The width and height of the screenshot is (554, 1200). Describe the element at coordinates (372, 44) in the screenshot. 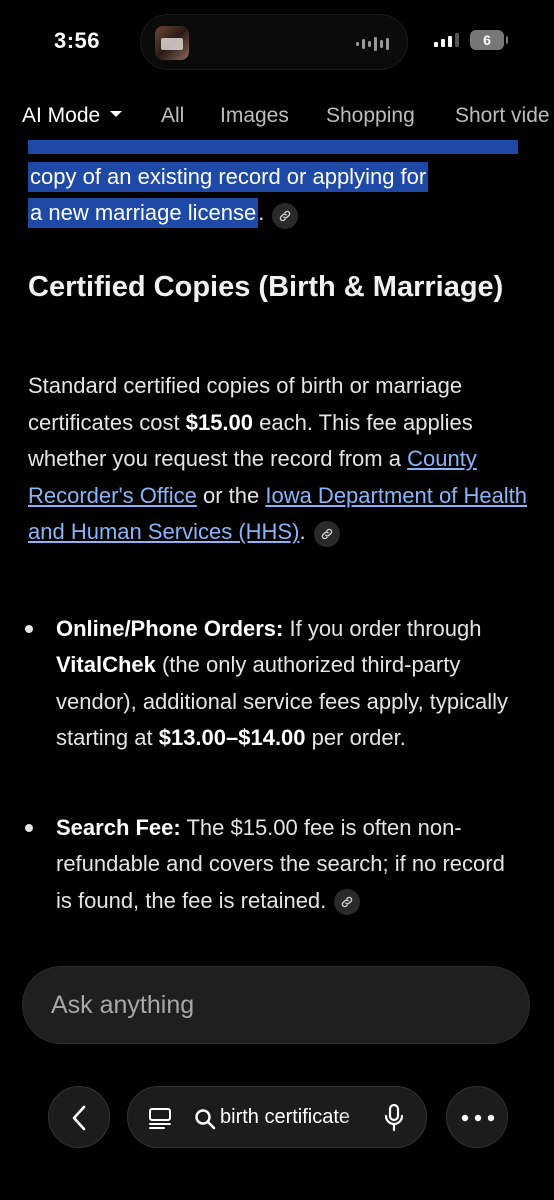

I see `audio-wave-icon` at that location.